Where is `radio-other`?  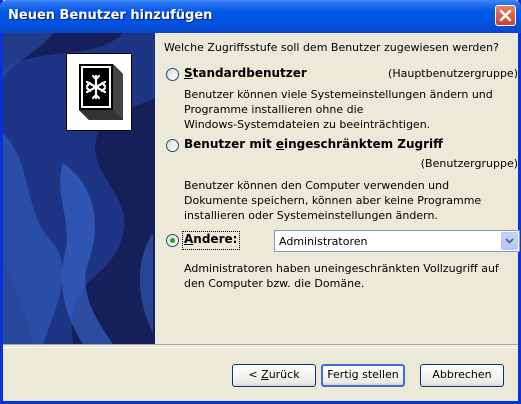
radio-other is located at coordinates (172, 240).